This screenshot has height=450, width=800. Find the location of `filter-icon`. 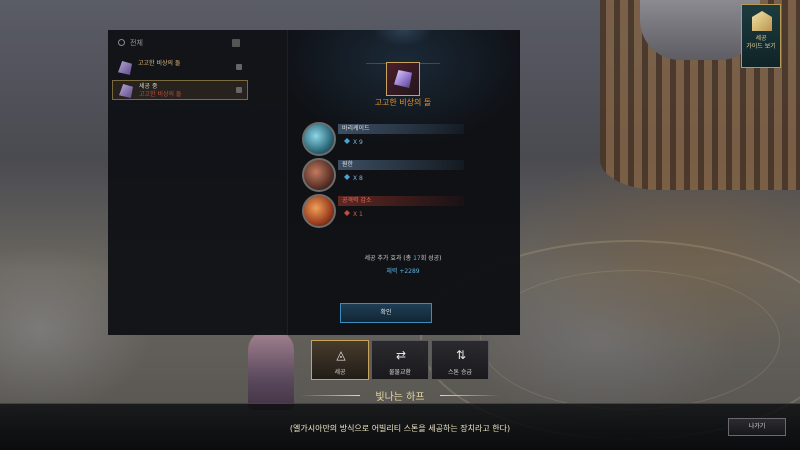

filter-icon is located at coordinates (236, 43).